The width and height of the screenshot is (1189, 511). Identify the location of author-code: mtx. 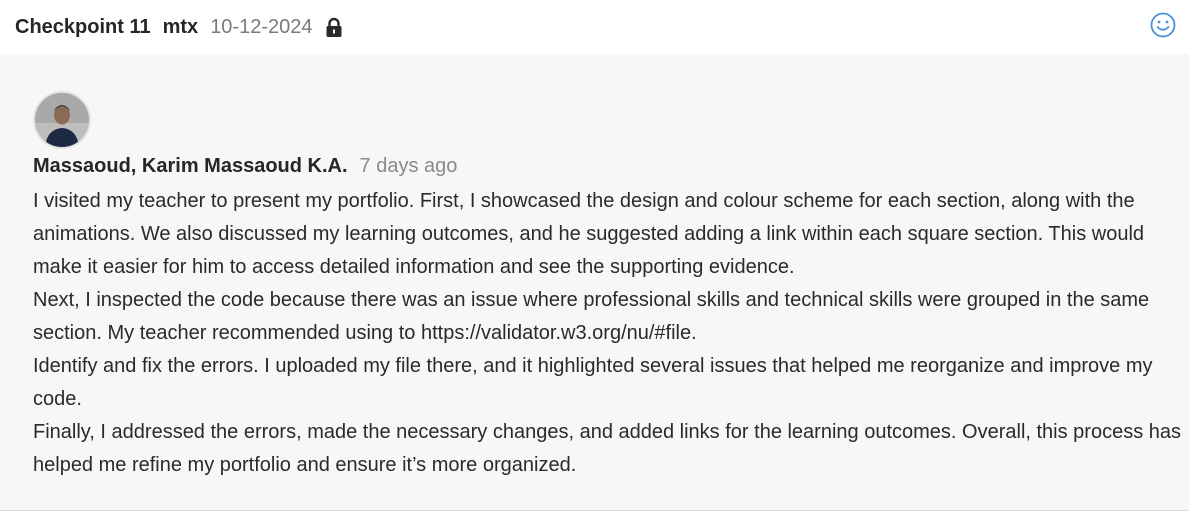
(180, 26).